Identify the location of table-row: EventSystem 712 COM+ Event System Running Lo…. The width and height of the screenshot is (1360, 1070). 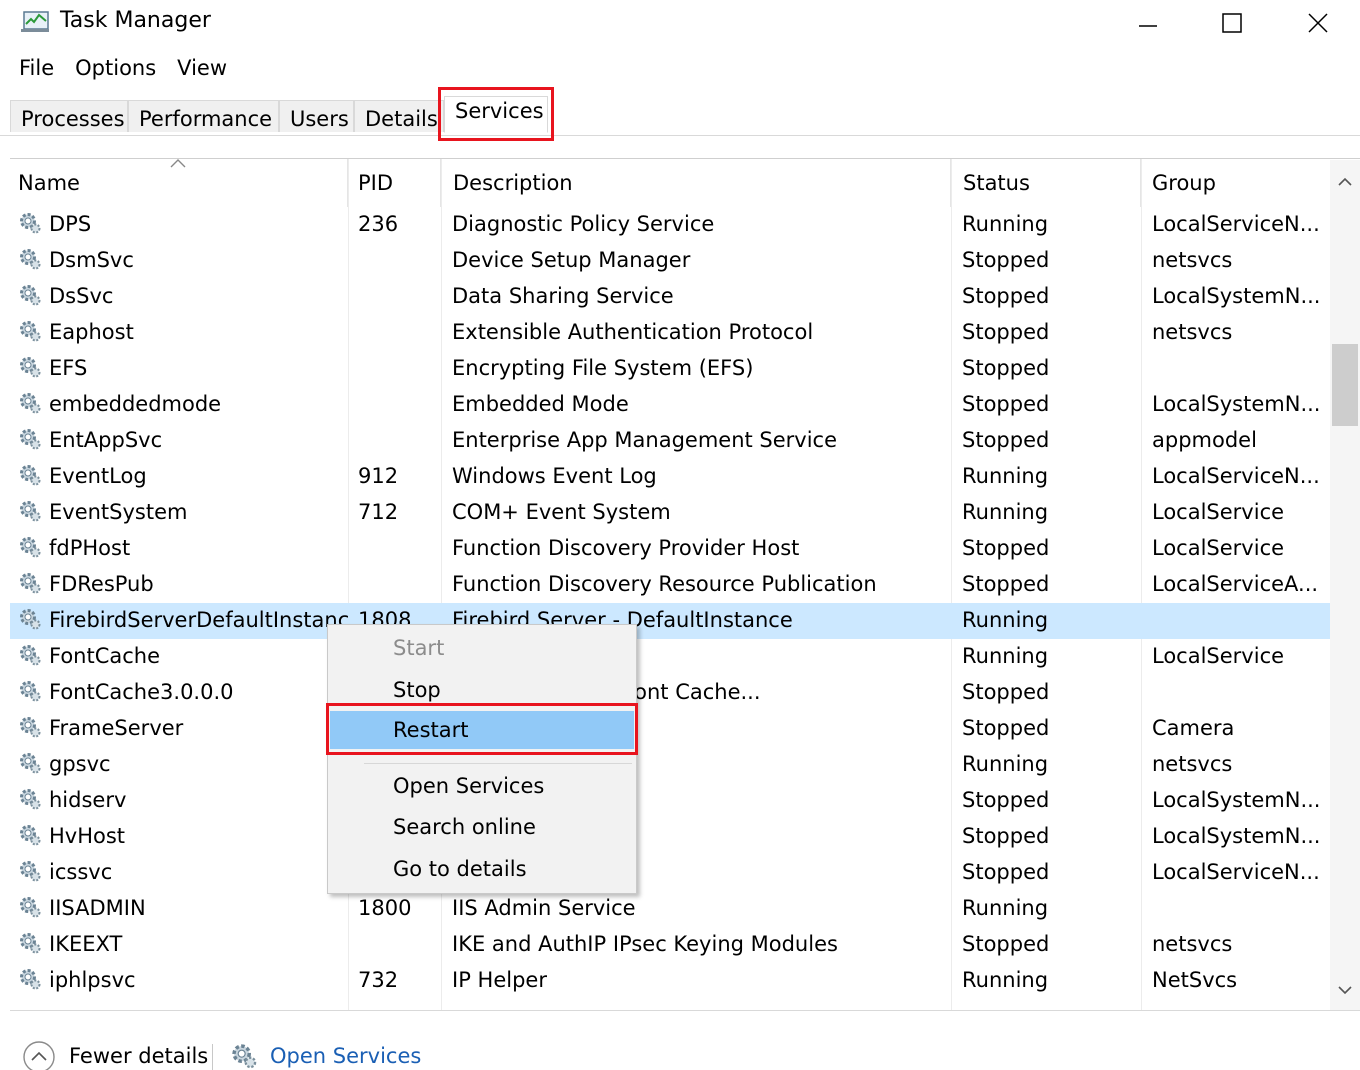
(670, 513).